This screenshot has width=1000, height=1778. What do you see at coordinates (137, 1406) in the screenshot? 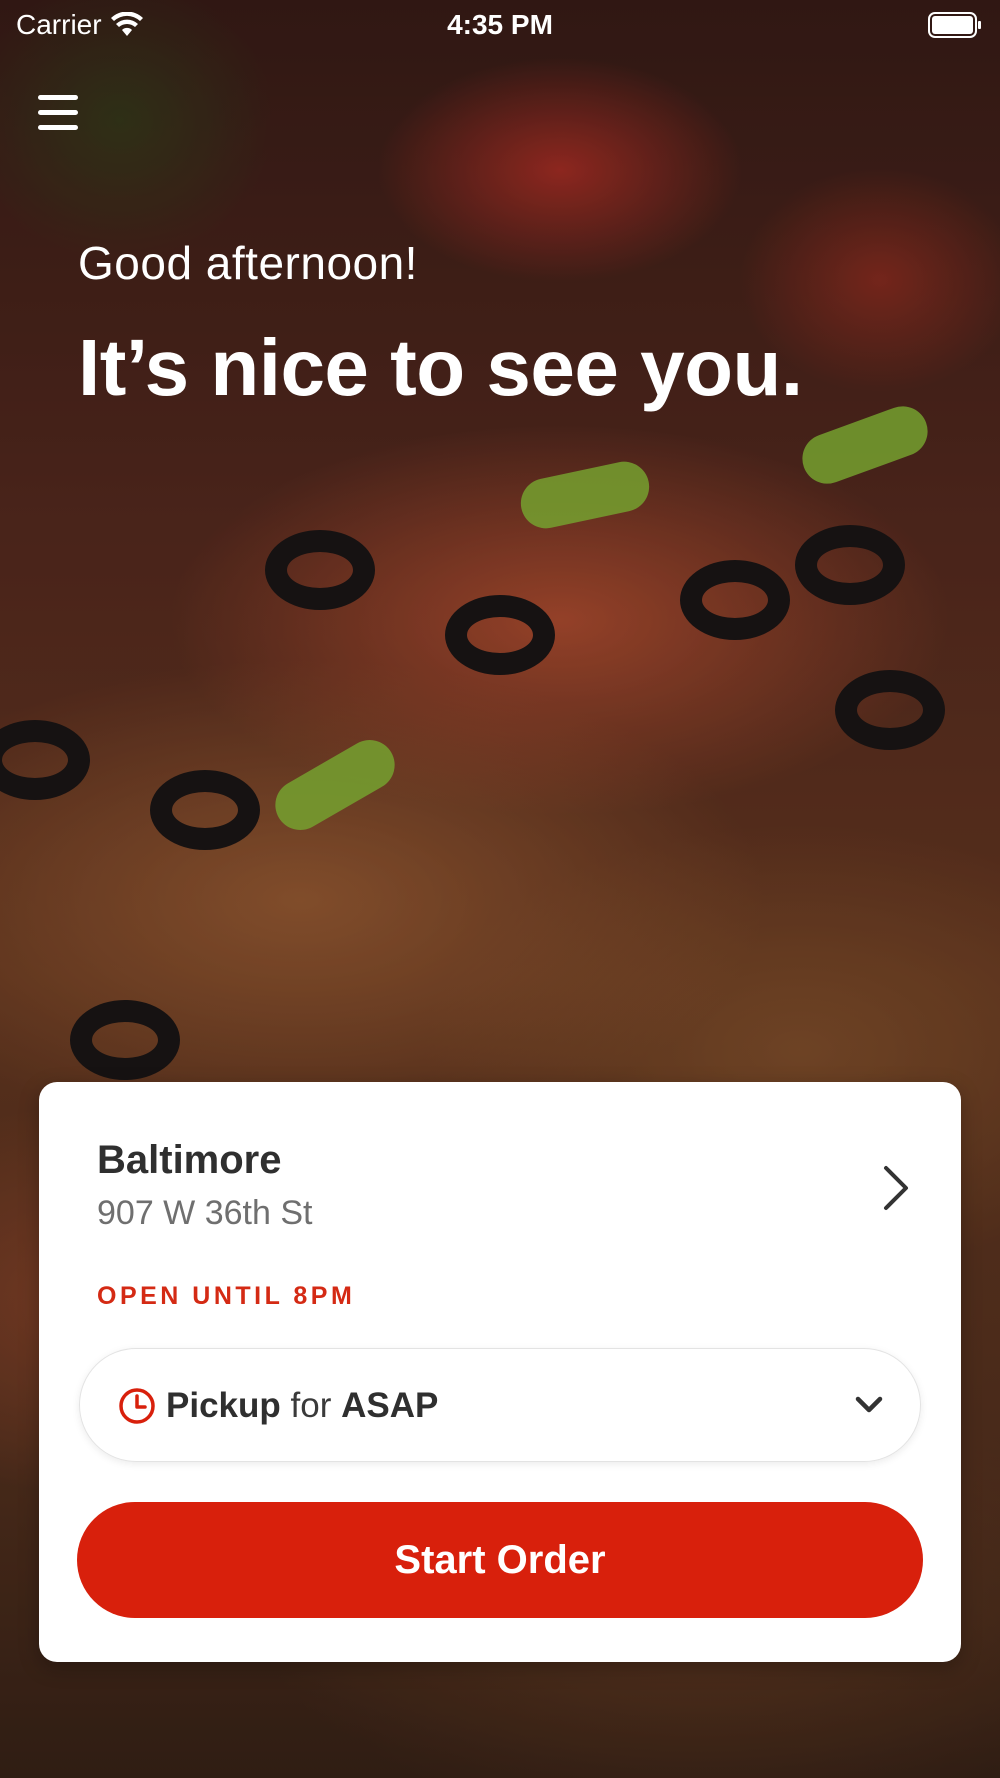
I see `clock-icon` at bounding box center [137, 1406].